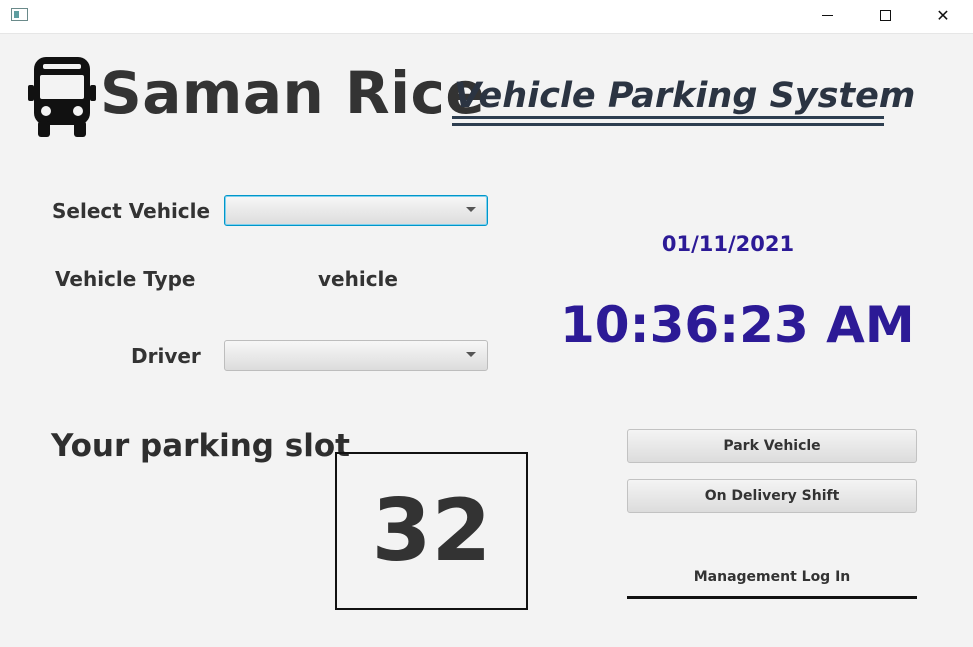  What do you see at coordinates (668, 124) in the screenshot?
I see `subtitle-underline-double` at bounding box center [668, 124].